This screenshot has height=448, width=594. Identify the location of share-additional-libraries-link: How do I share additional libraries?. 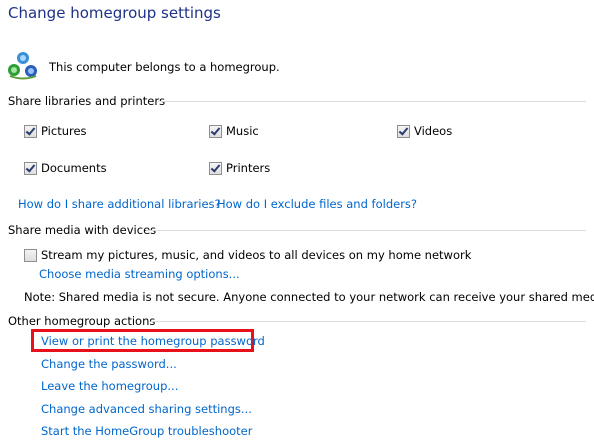
(119, 204).